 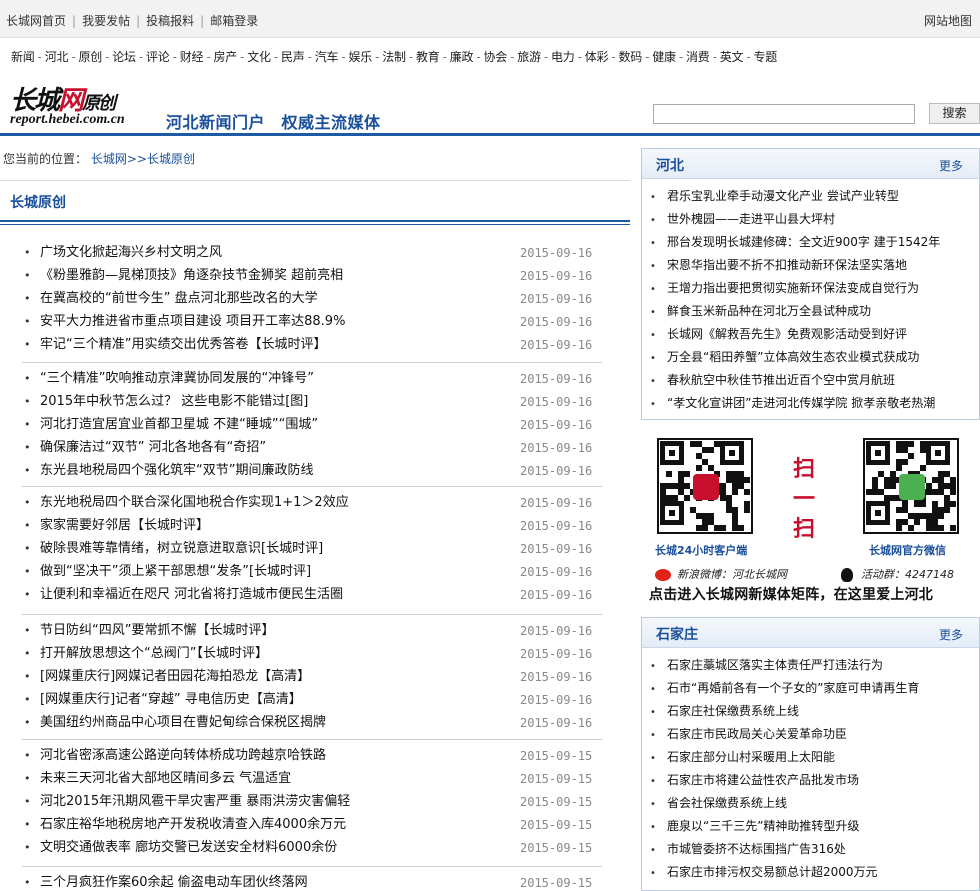 I want to click on news-item: • 确保廉洁过“双节” 河北各地各有“奇招” 2015-09-16, so click(x=314, y=448).